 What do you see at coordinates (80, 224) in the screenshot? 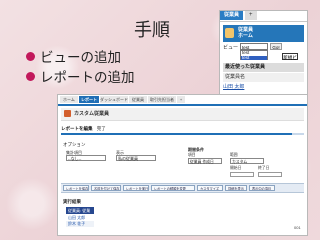
I see `preview-row: 鈴木 花子` at bounding box center [80, 224].